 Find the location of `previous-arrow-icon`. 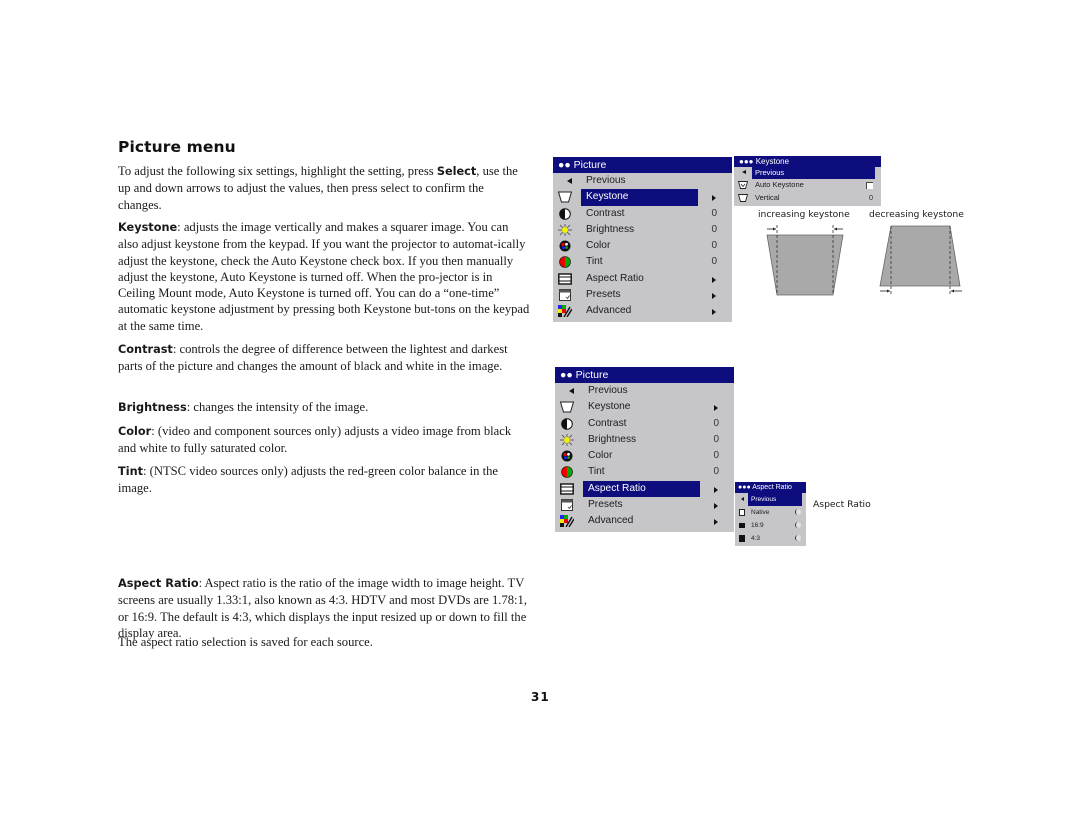

previous-arrow-icon is located at coordinates (571, 391).